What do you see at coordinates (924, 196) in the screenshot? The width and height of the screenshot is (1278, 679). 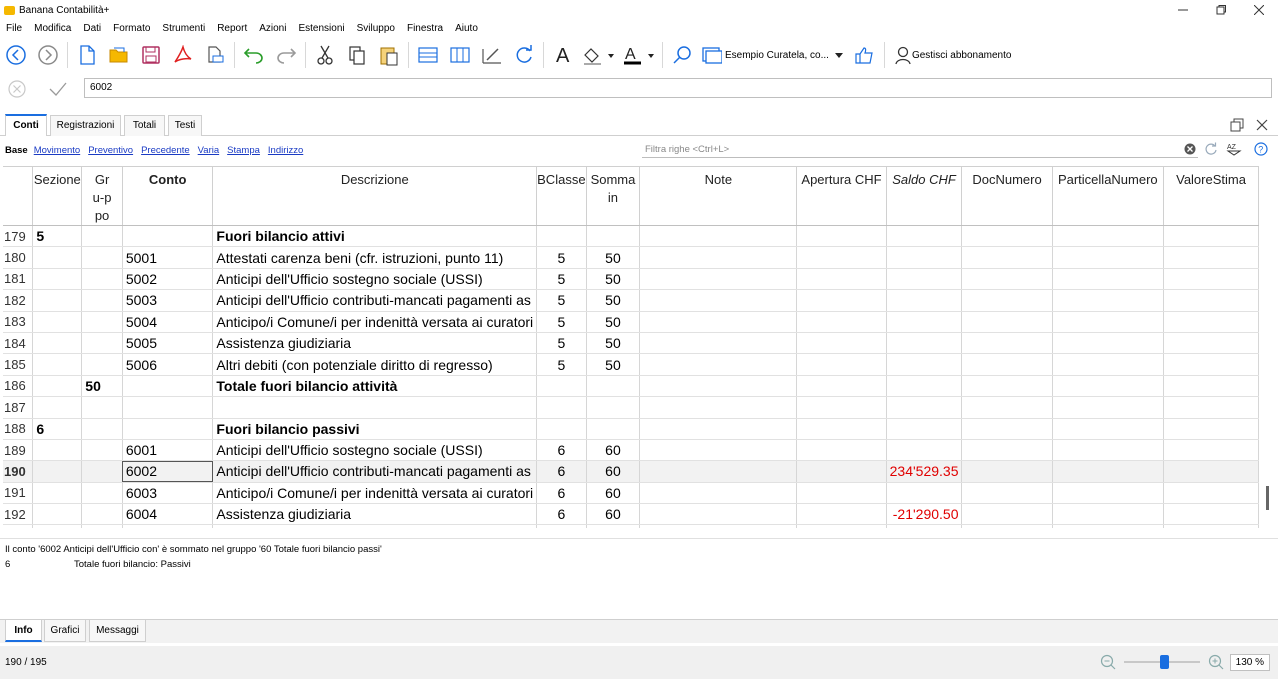 I see `header-saldo: Saldo CHF` at bounding box center [924, 196].